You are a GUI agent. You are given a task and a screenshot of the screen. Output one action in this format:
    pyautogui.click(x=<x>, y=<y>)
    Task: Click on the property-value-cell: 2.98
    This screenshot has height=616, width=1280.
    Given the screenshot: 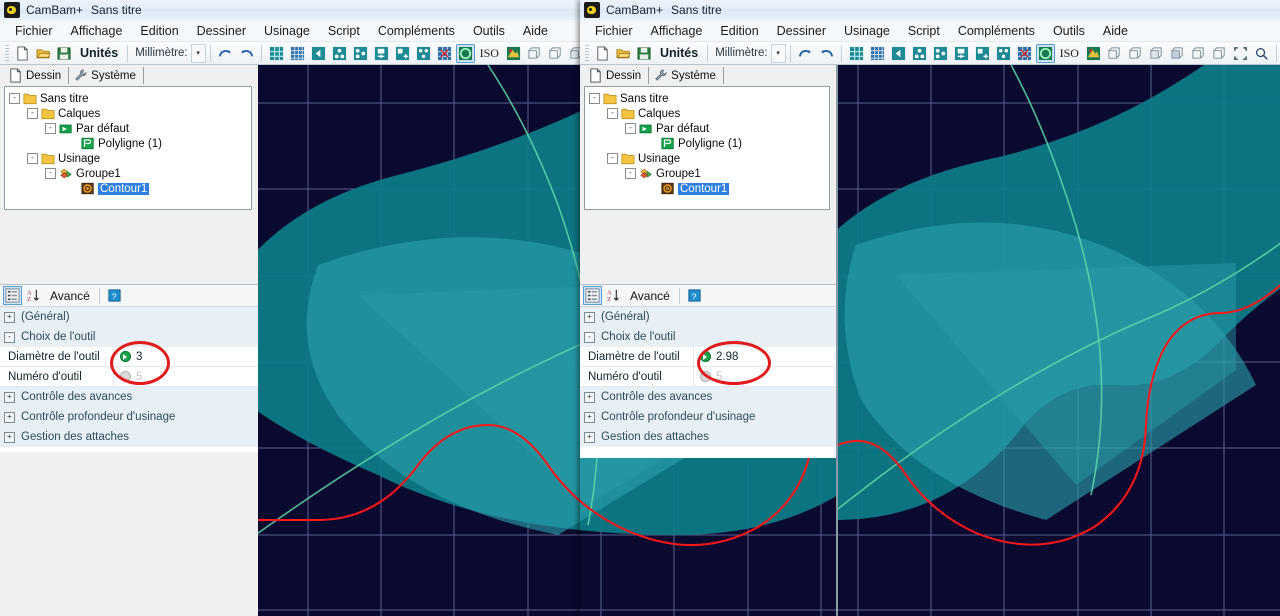 What is the action you would take?
    pyautogui.click(x=764, y=356)
    